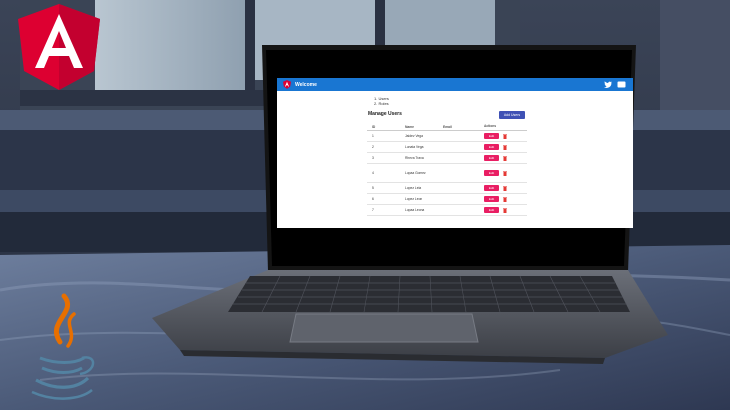 This screenshot has width=730, height=410. I want to click on cell-id: 5, so click(373, 188).